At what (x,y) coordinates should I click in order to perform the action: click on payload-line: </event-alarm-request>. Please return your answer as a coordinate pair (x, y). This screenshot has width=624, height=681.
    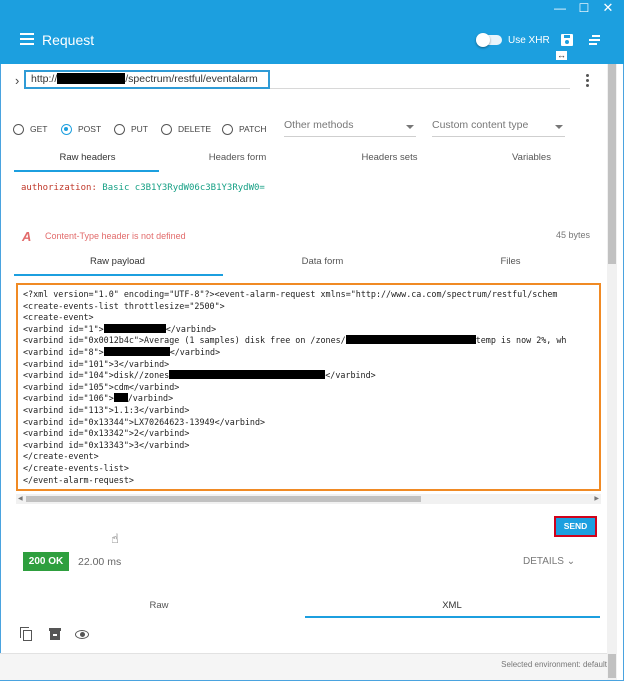
    Looking at the image, I should click on (78, 479).